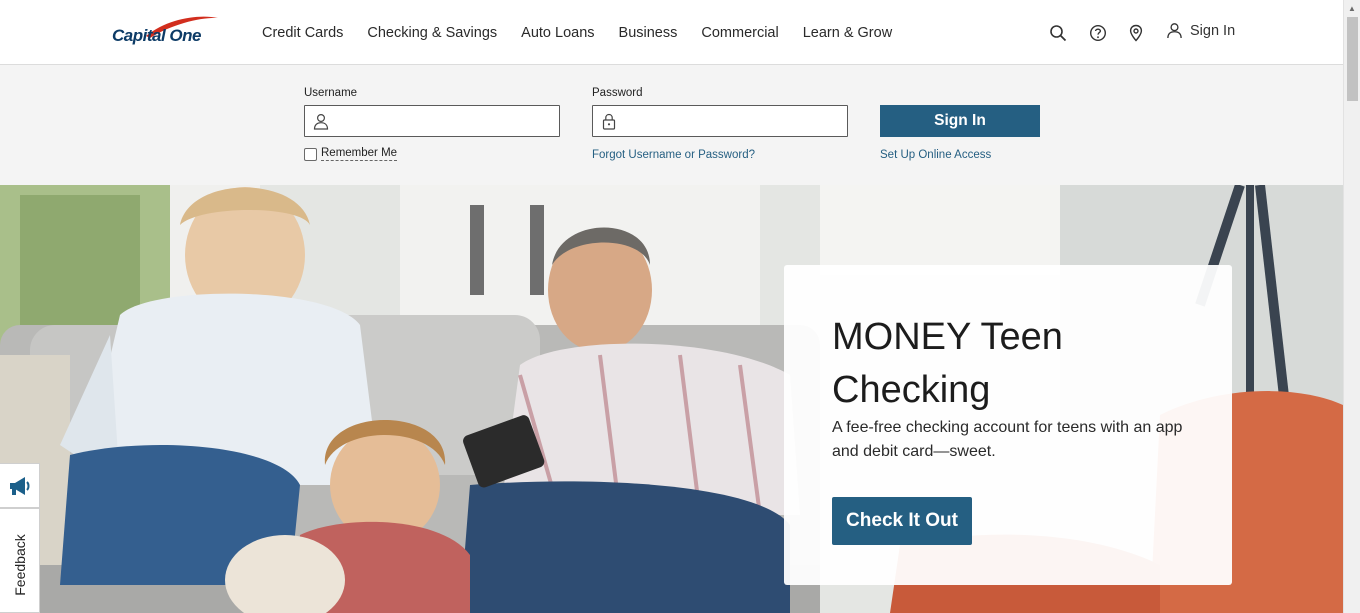  Describe the element at coordinates (557, 33) in the screenshot. I see `nav-auto-loans: Auto Loans` at that location.